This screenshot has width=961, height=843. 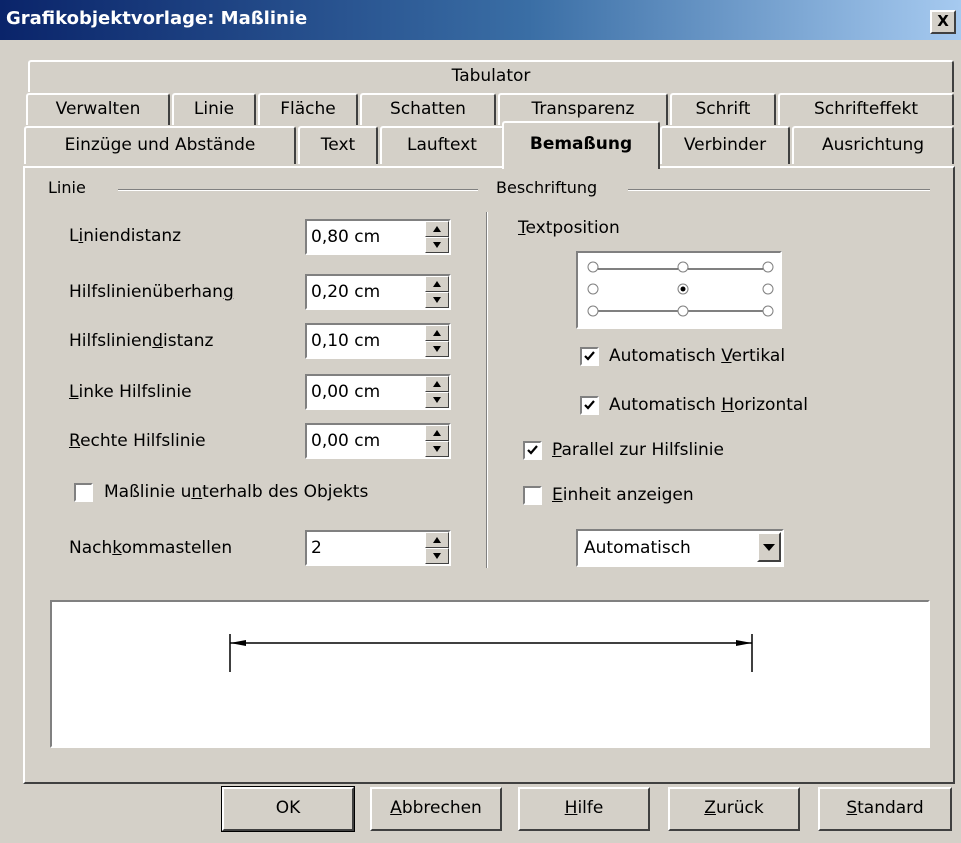 What do you see at coordinates (157, 18) in the screenshot?
I see `window-title: Grafikobjektvorlage: Maßlinie` at bounding box center [157, 18].